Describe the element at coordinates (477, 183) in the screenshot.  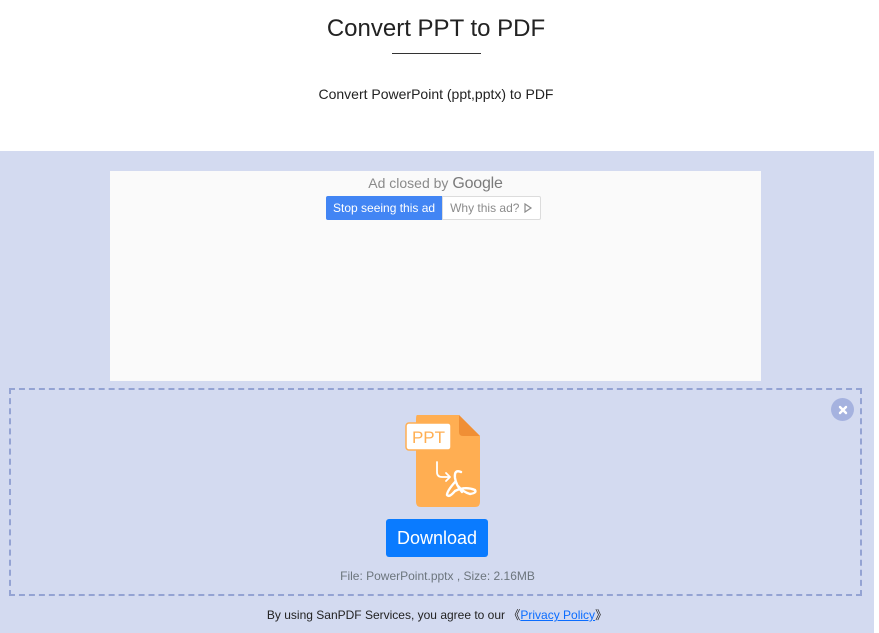
I see `google-logo: Google` at that location.